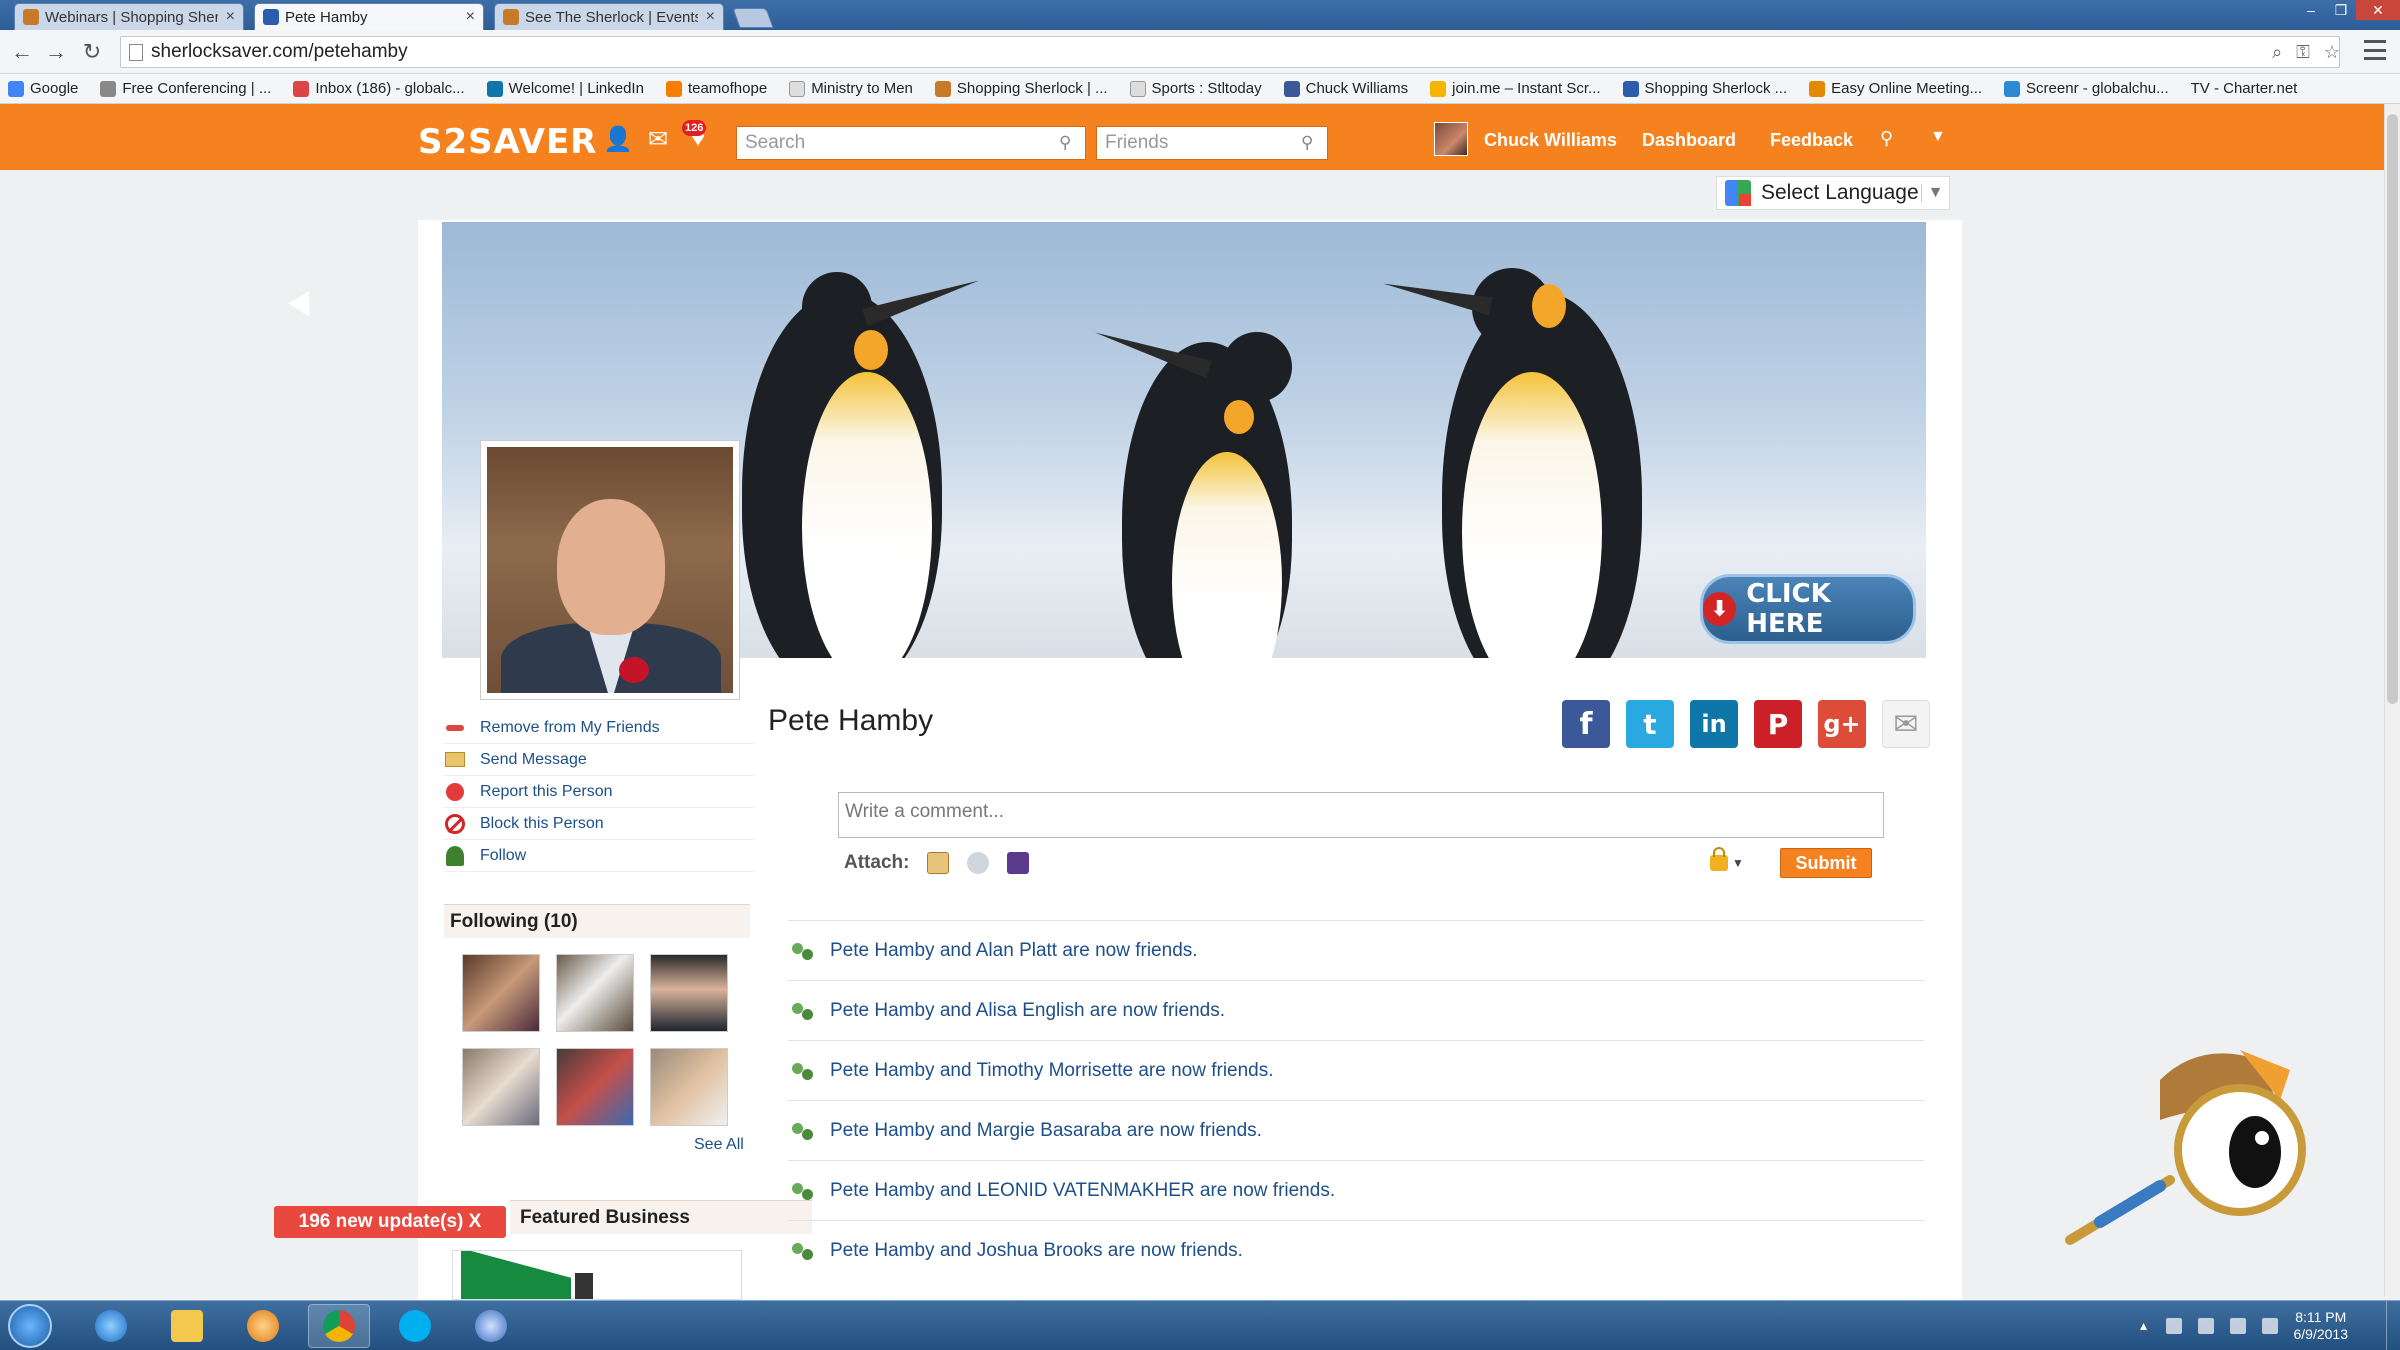 Image resolution: width=2400 pixels, height=1350 pixels. I want to click on friend-requests-icon: 👤, so click(618, 139).